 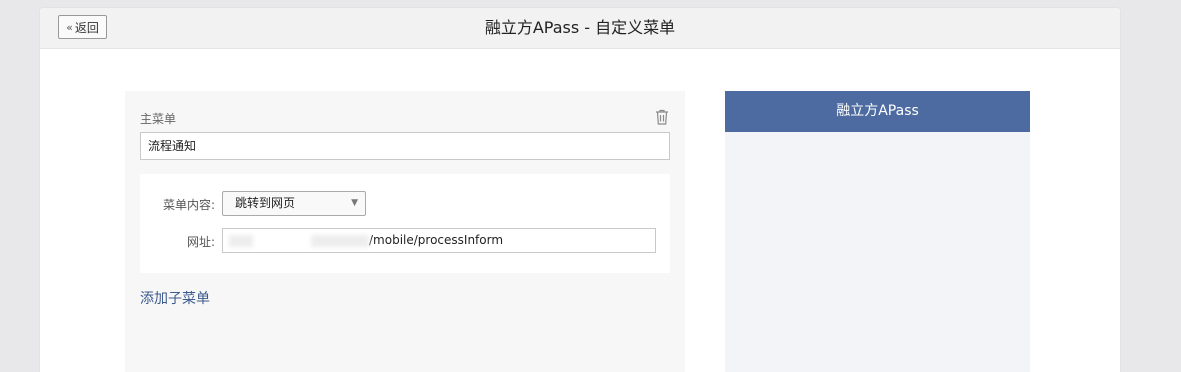 I want to click on url-input: /mobile/processInform, so click(x=439, y=240).